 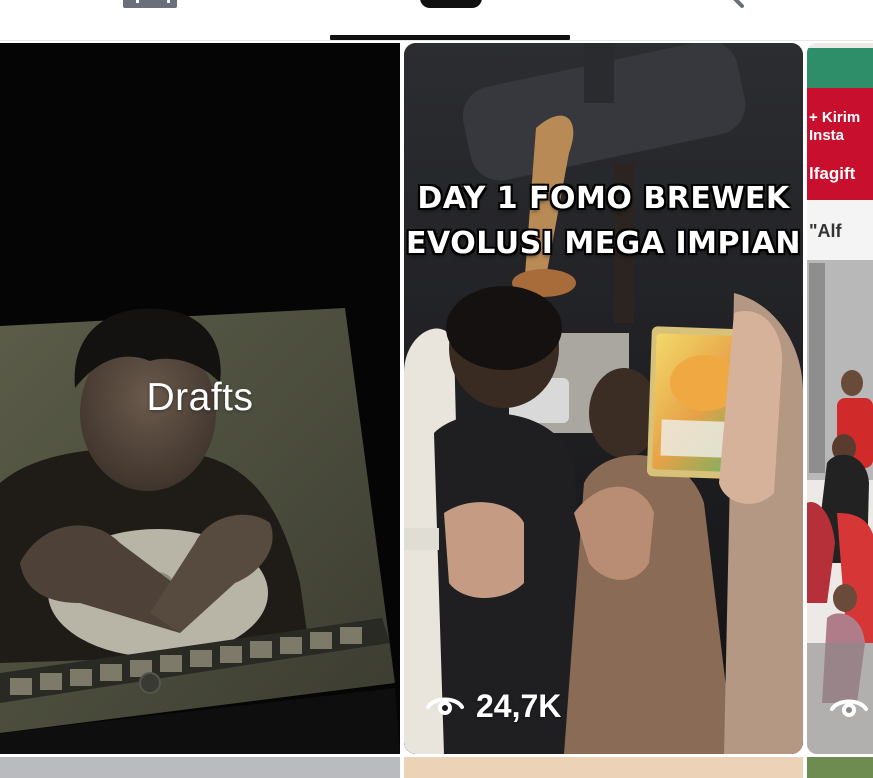 What do you see at coordinates (827, 135) in the screenshot?
I see `sign-text-line2: Insta` at bounding box center [827, 135].